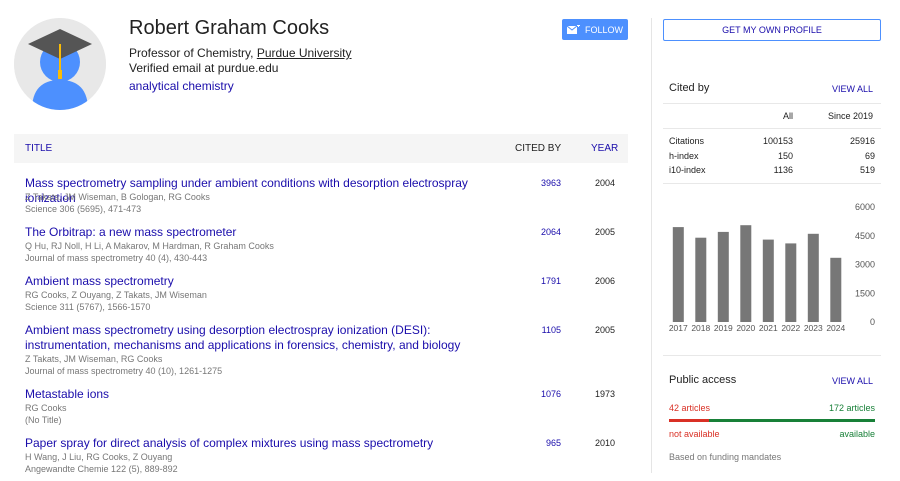 This screenshot has height=481, width=900. I want to click on article-year: 2006, so click(605, 281).